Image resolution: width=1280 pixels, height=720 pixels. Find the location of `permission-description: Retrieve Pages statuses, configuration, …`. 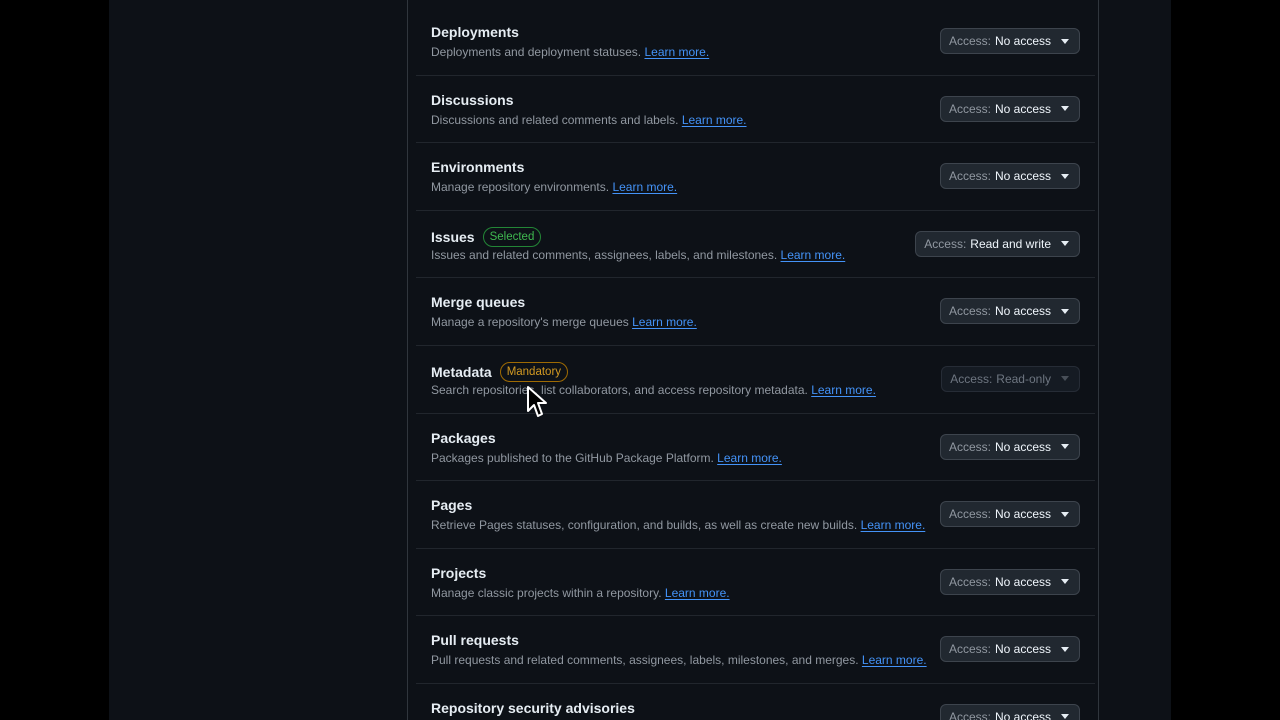

permission-description: Retrieve Pages statuses, configuration, … is located at coordinates (678, 525).